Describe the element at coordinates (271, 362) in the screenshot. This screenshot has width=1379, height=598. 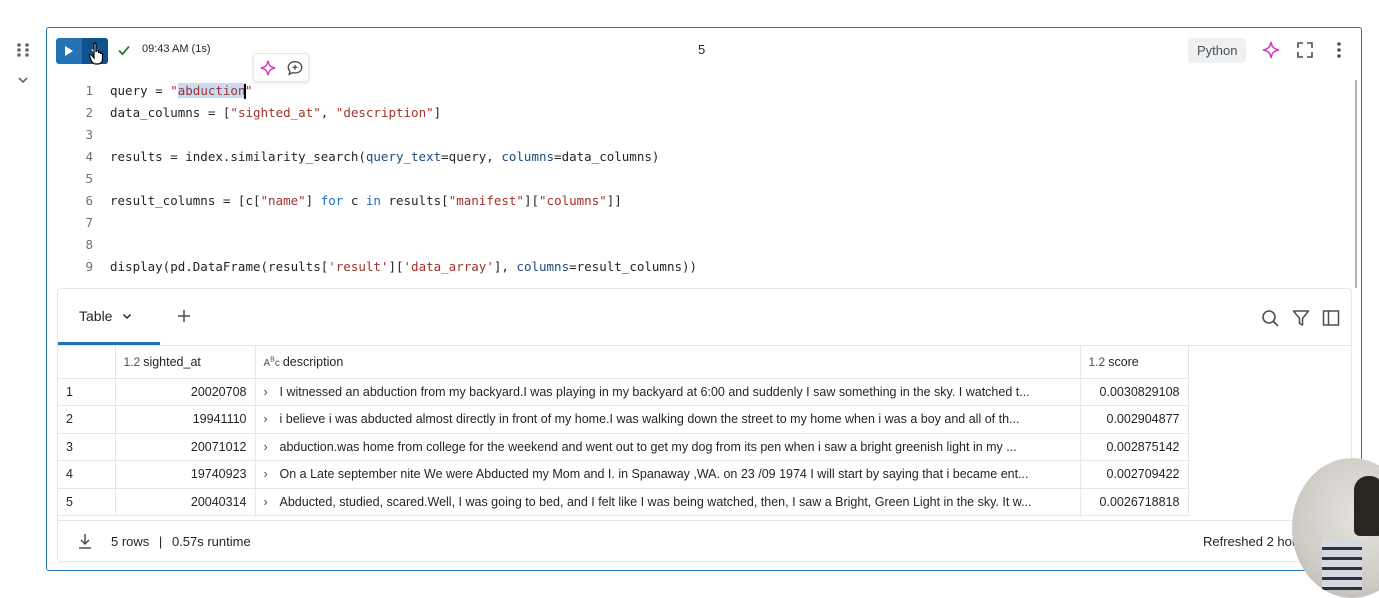
I see `type-string-icon: ABc` at that location.